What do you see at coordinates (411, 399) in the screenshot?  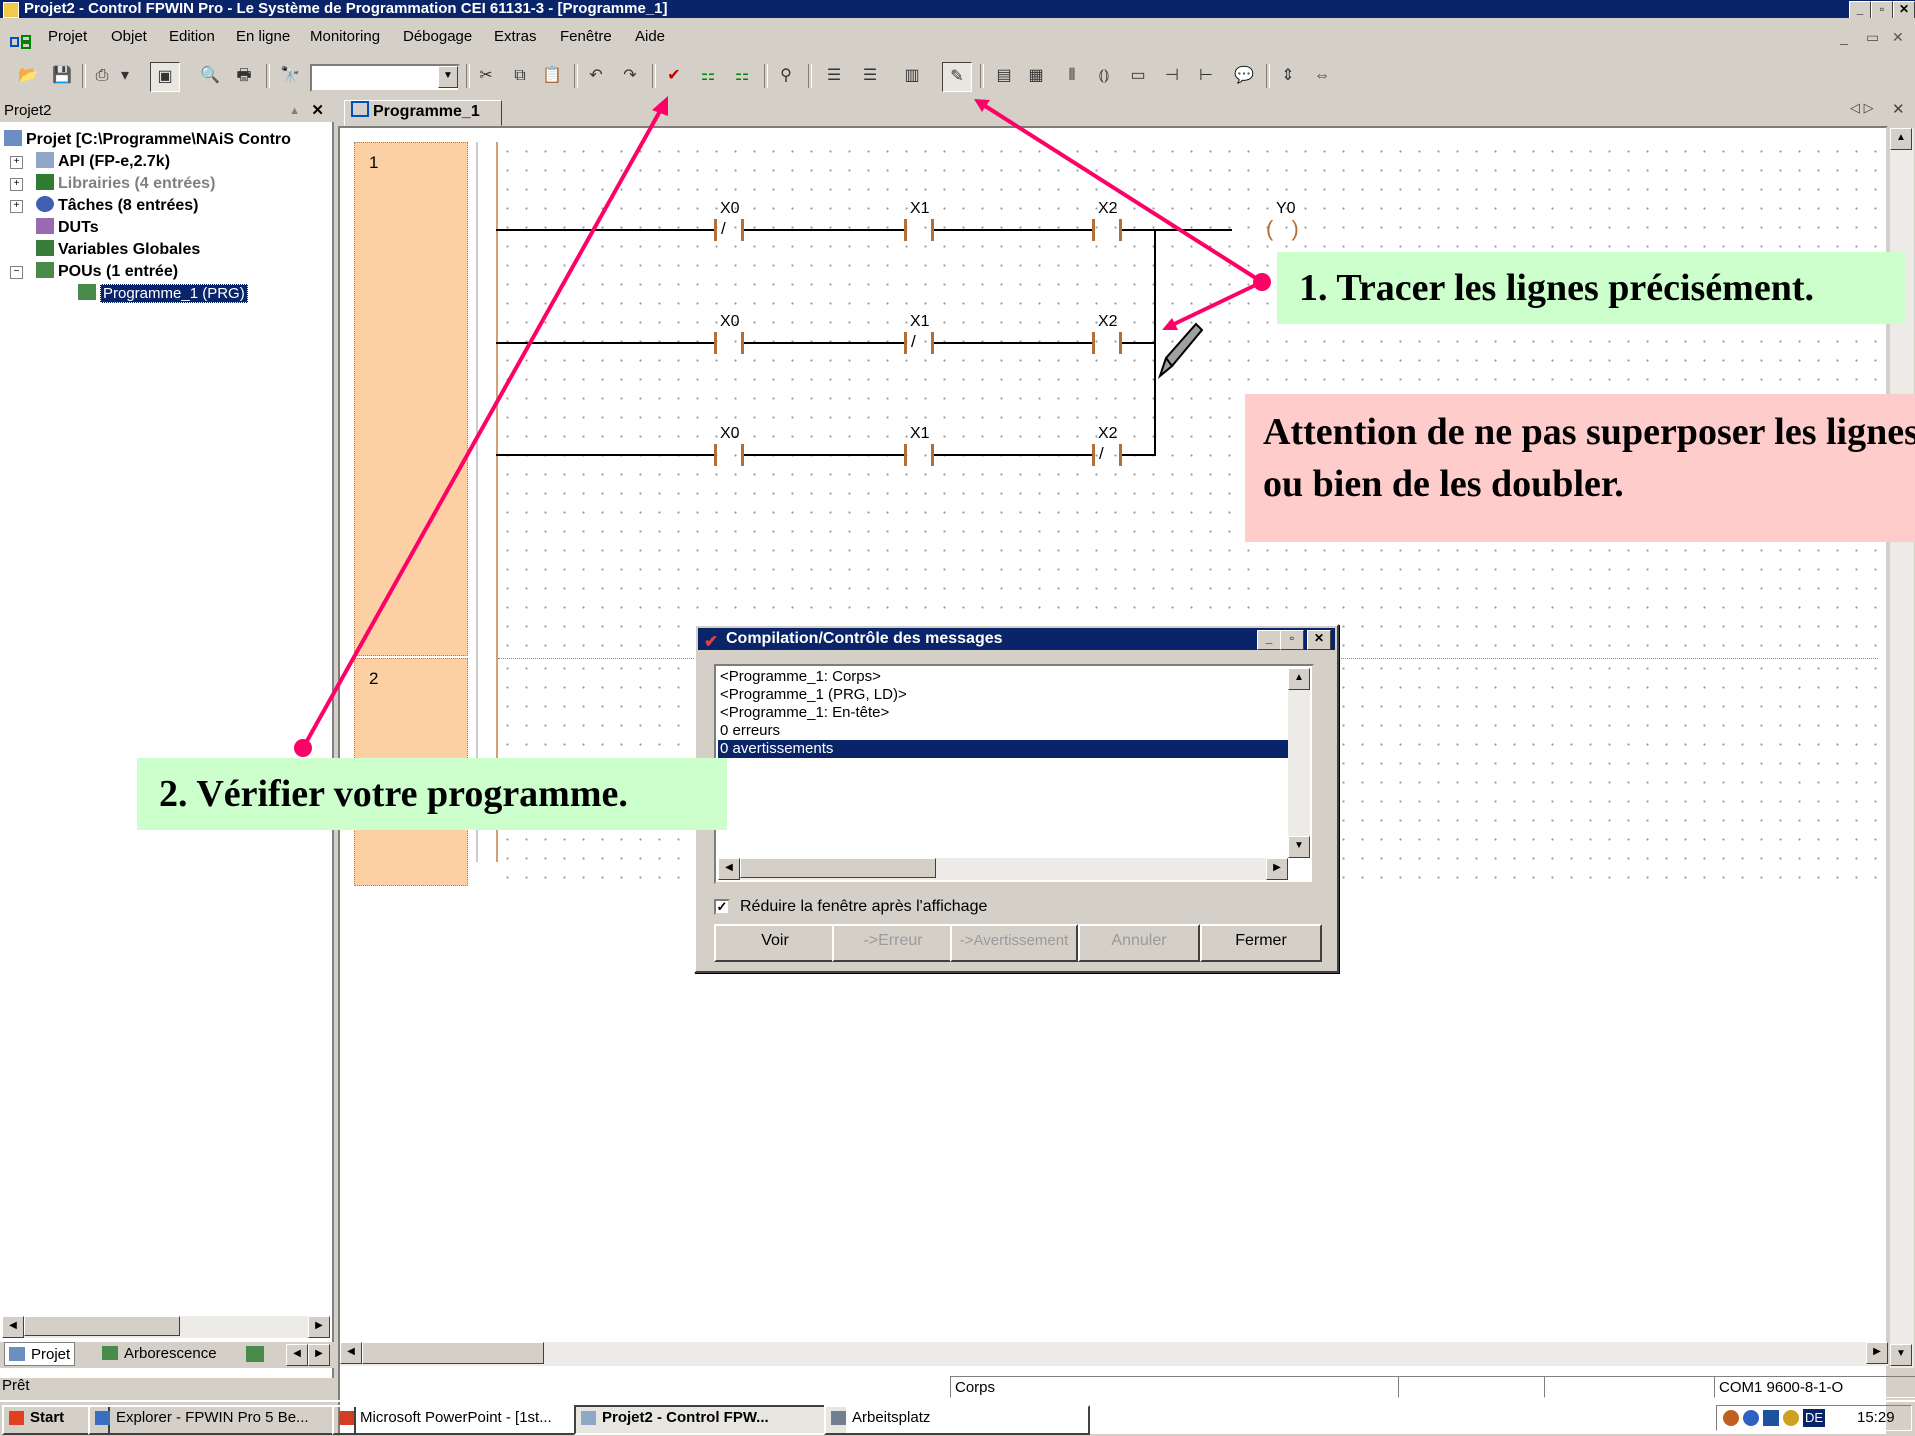 I see `network-1-margin: 1` at bounding box center [411, 399].